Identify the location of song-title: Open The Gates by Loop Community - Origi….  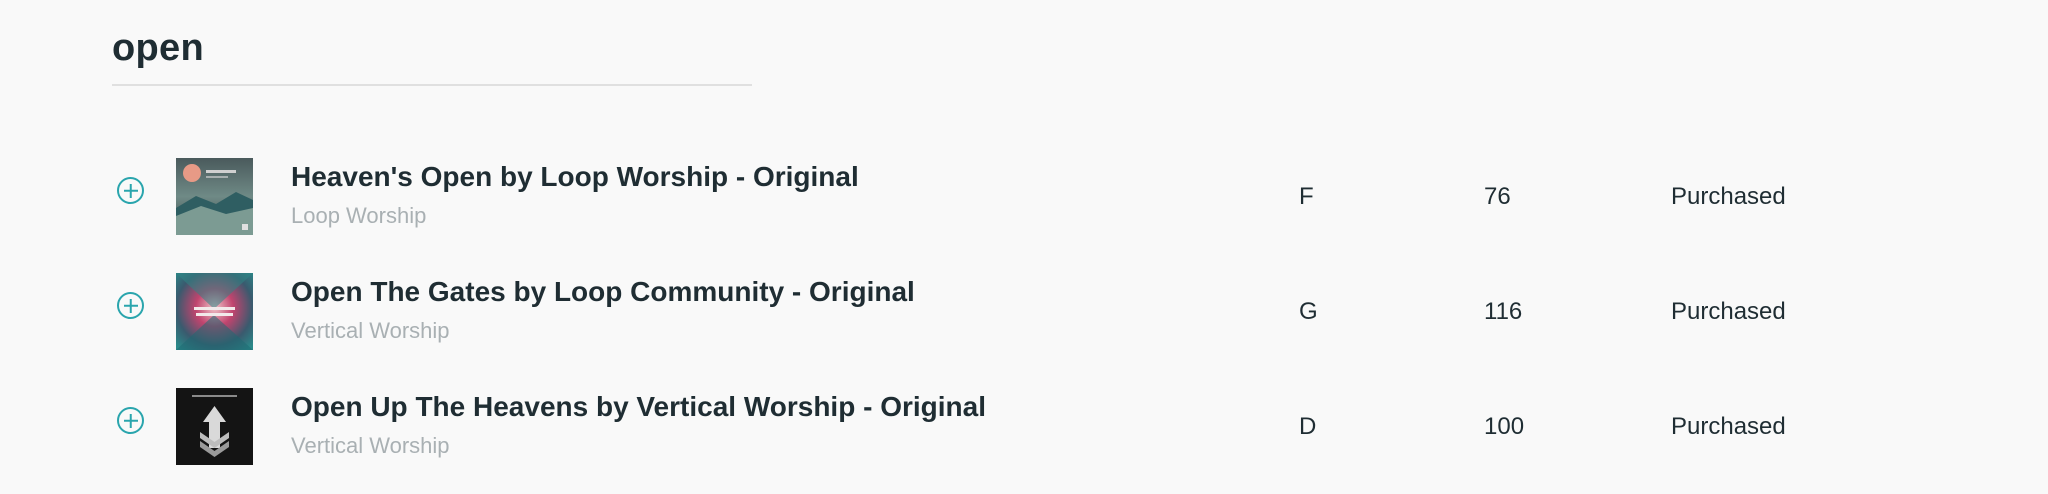
(603, 292).